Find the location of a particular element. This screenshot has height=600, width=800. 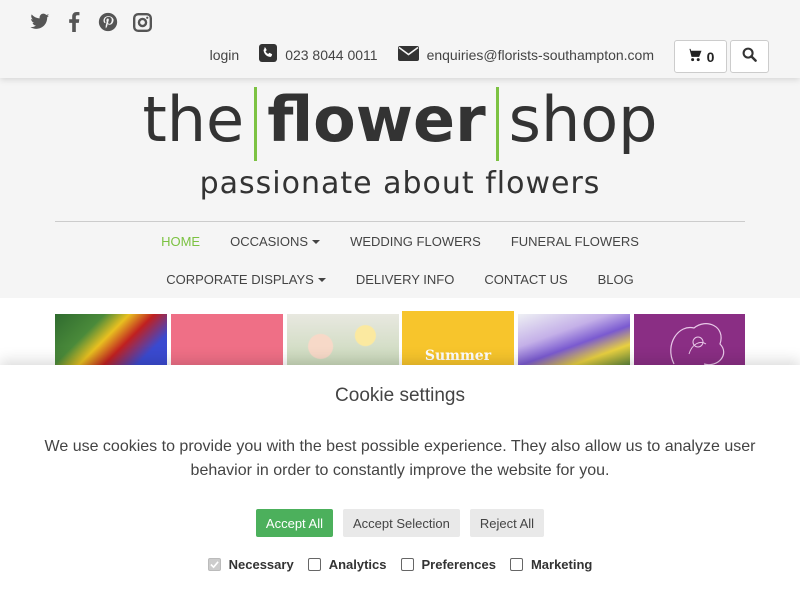

nav-label: BLOG is located at coordinates (615, 279).